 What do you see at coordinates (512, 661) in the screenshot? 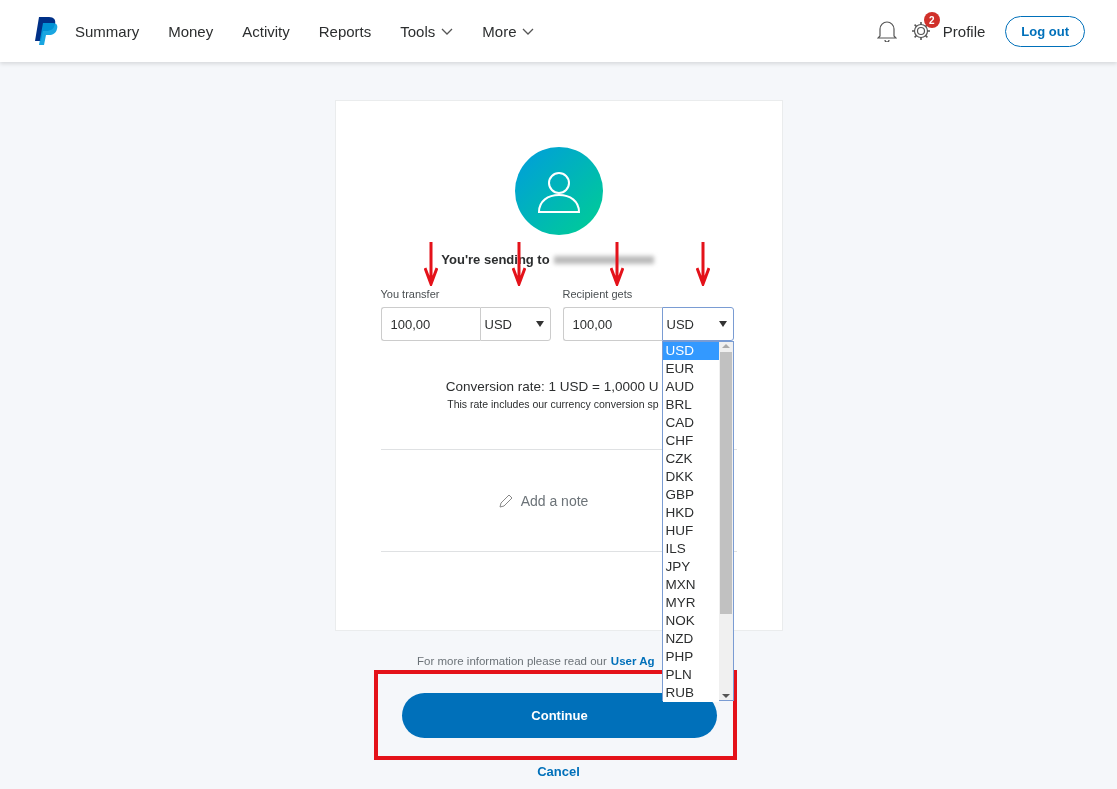
I see `info-text: For more information please read our` at bounding box center [512, 661].